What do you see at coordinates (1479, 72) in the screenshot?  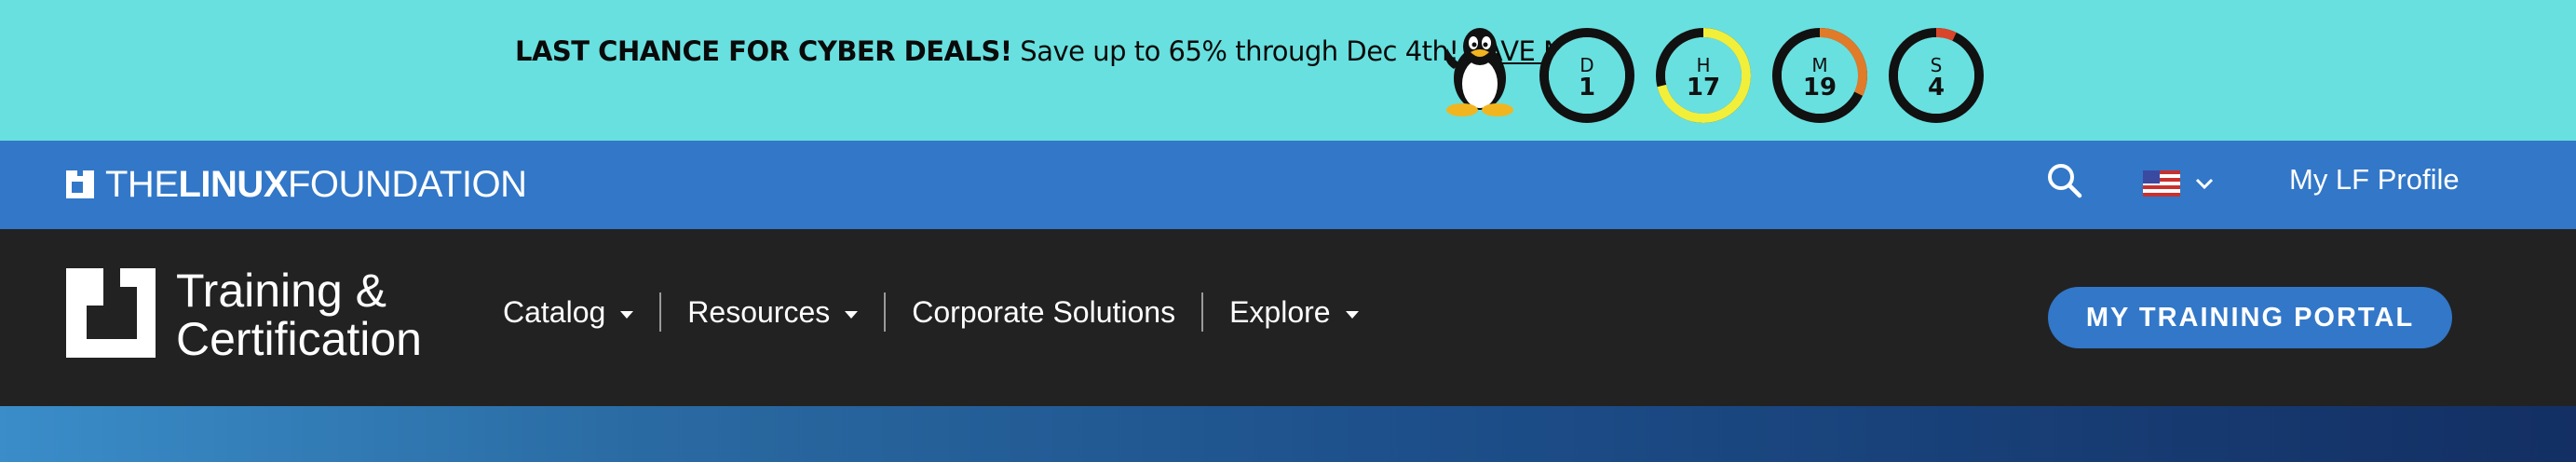 I see `tux-penguin-icon` at bounding box center [1479, 72].